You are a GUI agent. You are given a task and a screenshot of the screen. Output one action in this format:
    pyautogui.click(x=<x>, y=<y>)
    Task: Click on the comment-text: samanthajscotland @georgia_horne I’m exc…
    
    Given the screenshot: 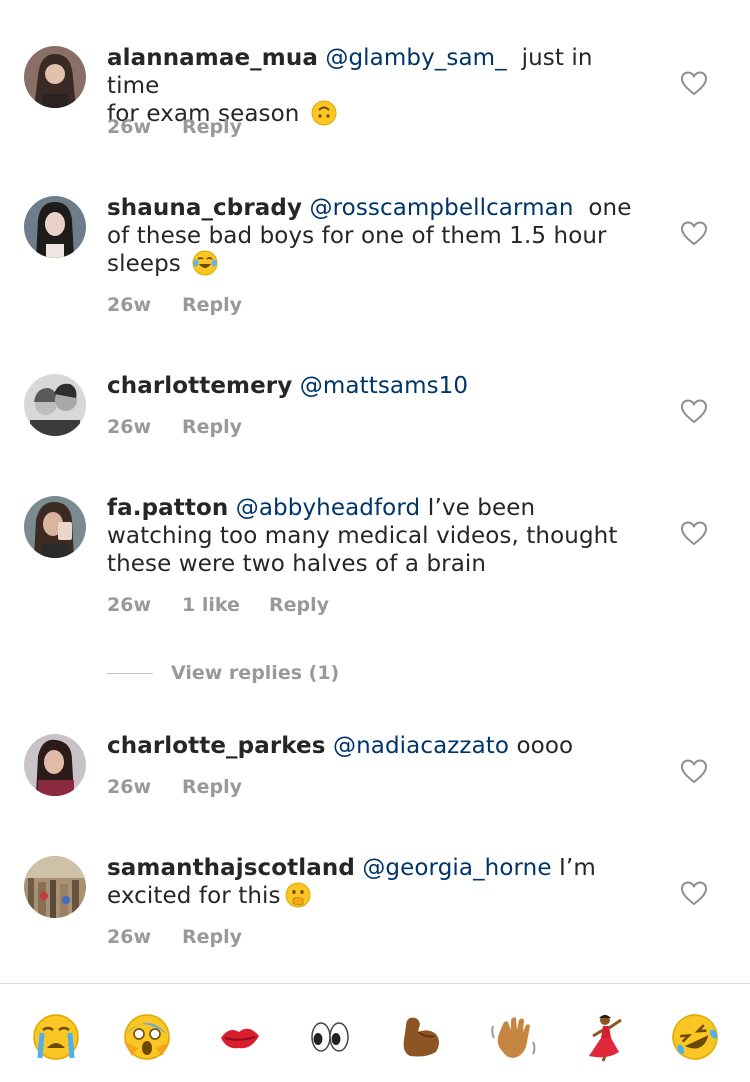 What is the action you would take?
    pyautogui.click(x=377, y=882)
    